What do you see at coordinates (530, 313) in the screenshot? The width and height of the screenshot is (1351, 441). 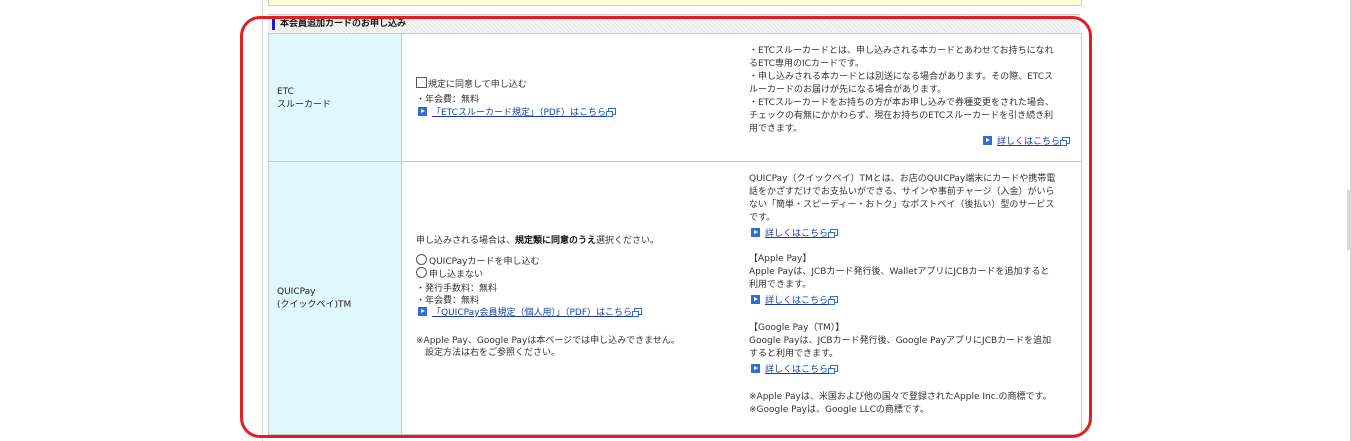 I see `quicpay-rules-link: 「QUICPay会員規定（個人用）」（PDF）はこちら` at bounding box center [530, 313].